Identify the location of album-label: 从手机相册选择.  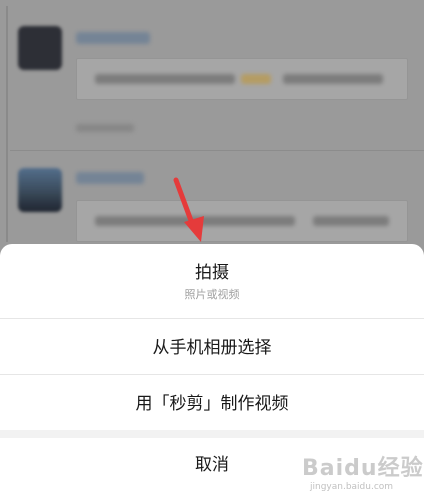
(212, 348).